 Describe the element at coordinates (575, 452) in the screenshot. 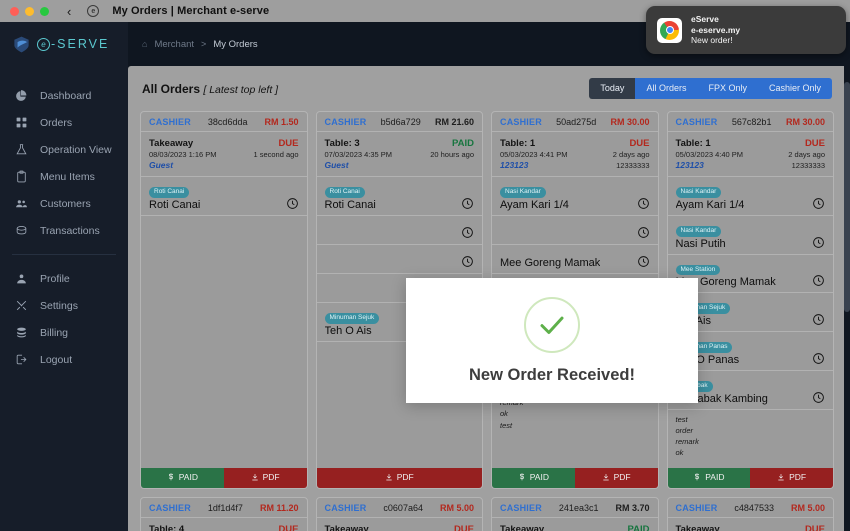

I see `card-spacer` at that location.